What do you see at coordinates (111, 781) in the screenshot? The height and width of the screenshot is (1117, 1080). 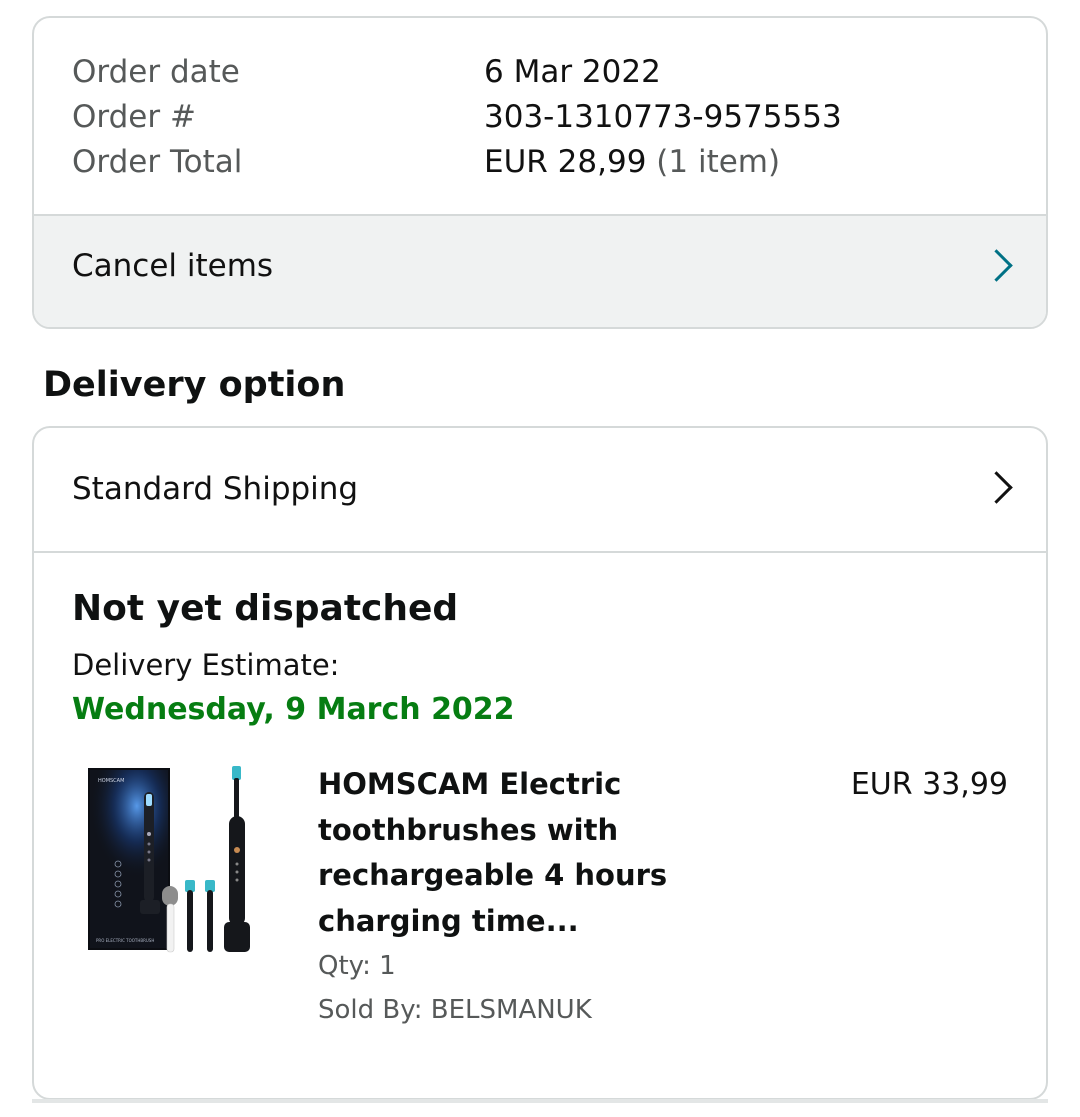 I see `box-brand-text: HOMSCAM` at bounding box center [111, 781].